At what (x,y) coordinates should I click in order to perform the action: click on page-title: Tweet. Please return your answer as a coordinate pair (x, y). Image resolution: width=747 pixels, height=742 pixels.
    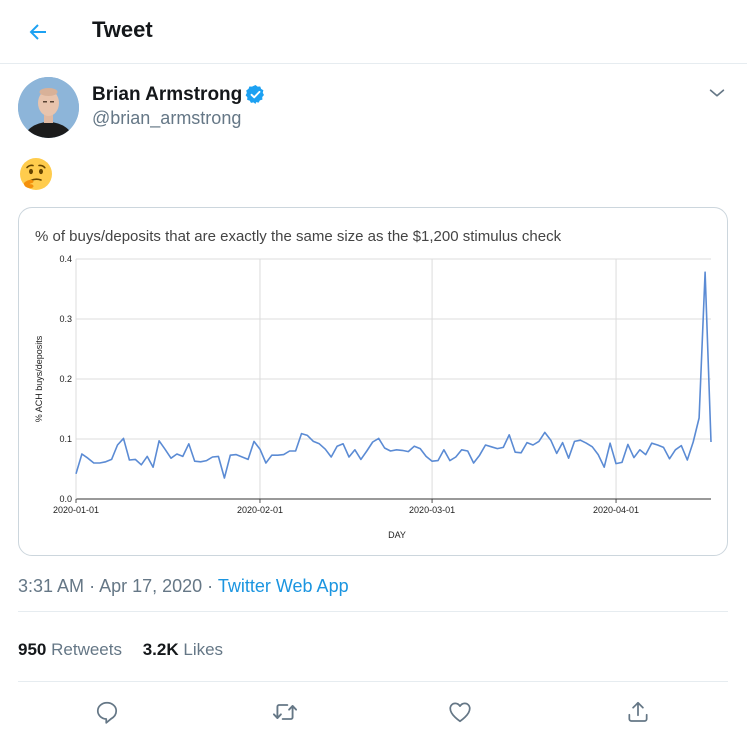
    Looking at the image, I should click on (122, 29).